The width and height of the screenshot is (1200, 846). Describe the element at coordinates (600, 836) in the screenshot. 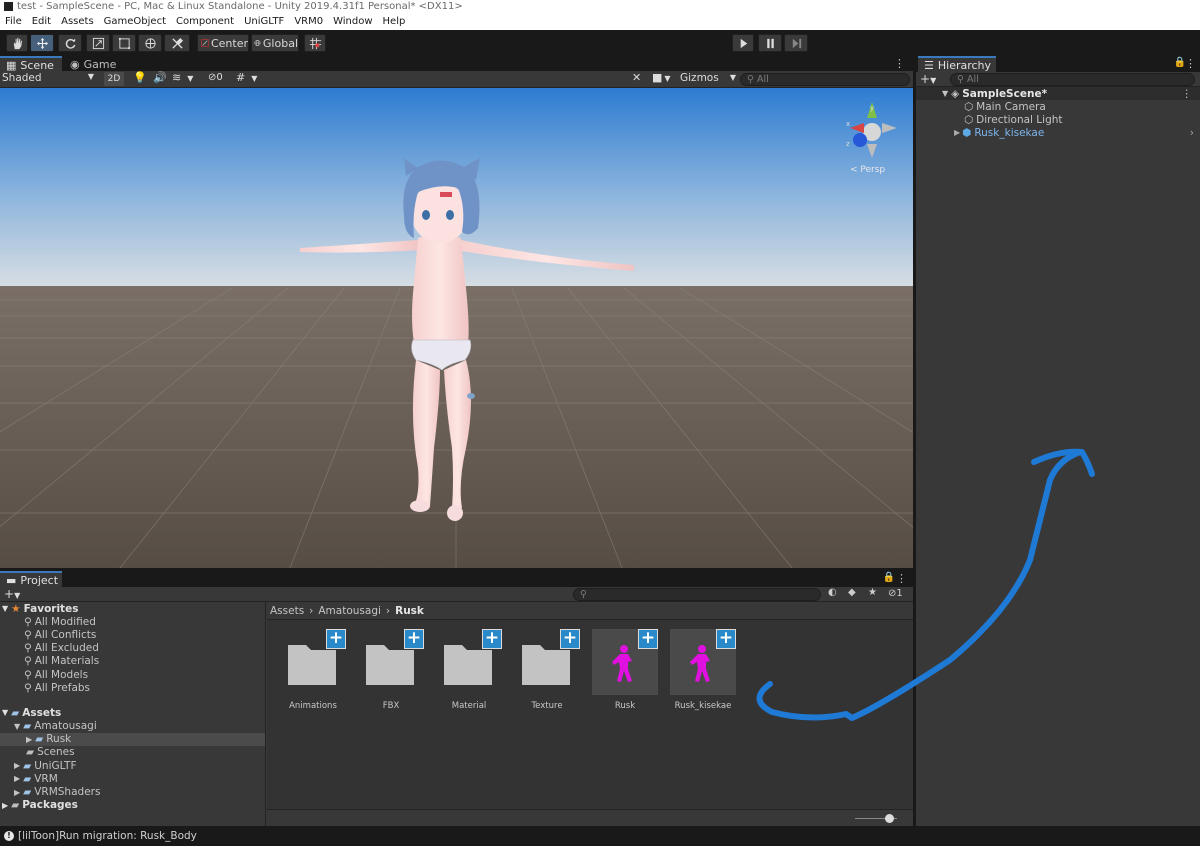

I see `status-bar: ! [lilToon]Run migration: Rusk_Body` at that location.